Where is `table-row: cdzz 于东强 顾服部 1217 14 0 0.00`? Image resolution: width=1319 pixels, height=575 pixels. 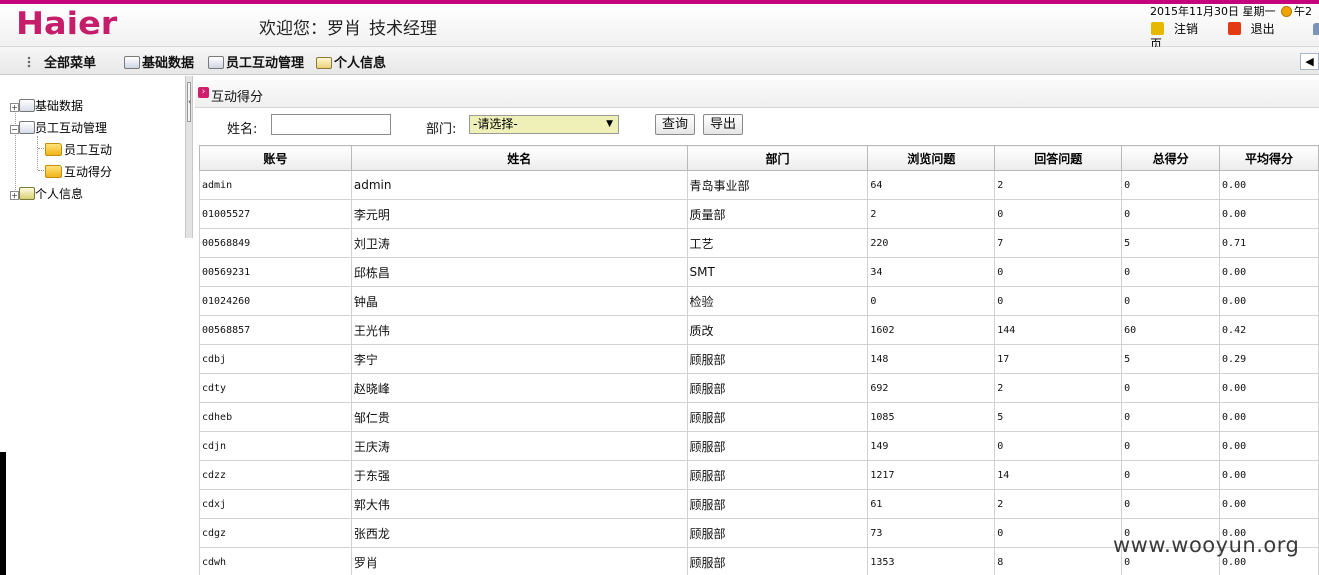
table-row: cdzz 于东强 顾服部 1217 14 0 0.00 is located at coordinates (759, 475).